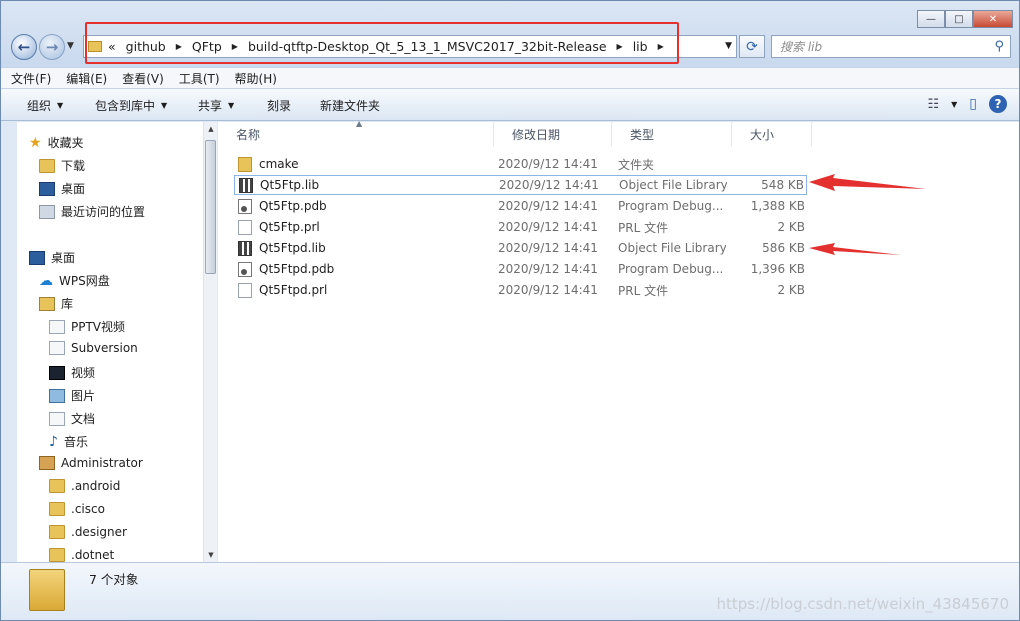  Describe the element at coordinates (93, 348) in the screenshot. I see `nav-subversion: Subversion` at that location.